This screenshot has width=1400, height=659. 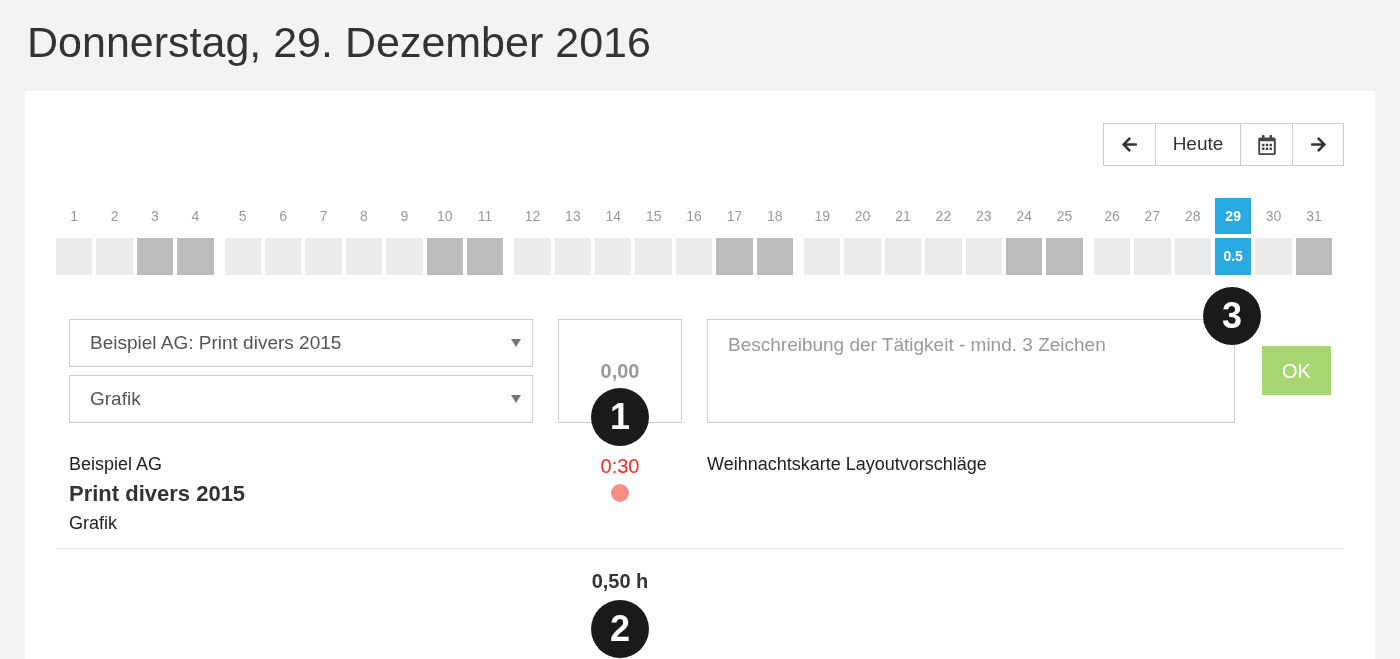 I want to click on callout-marker: 1, so click(x=620, y=417).